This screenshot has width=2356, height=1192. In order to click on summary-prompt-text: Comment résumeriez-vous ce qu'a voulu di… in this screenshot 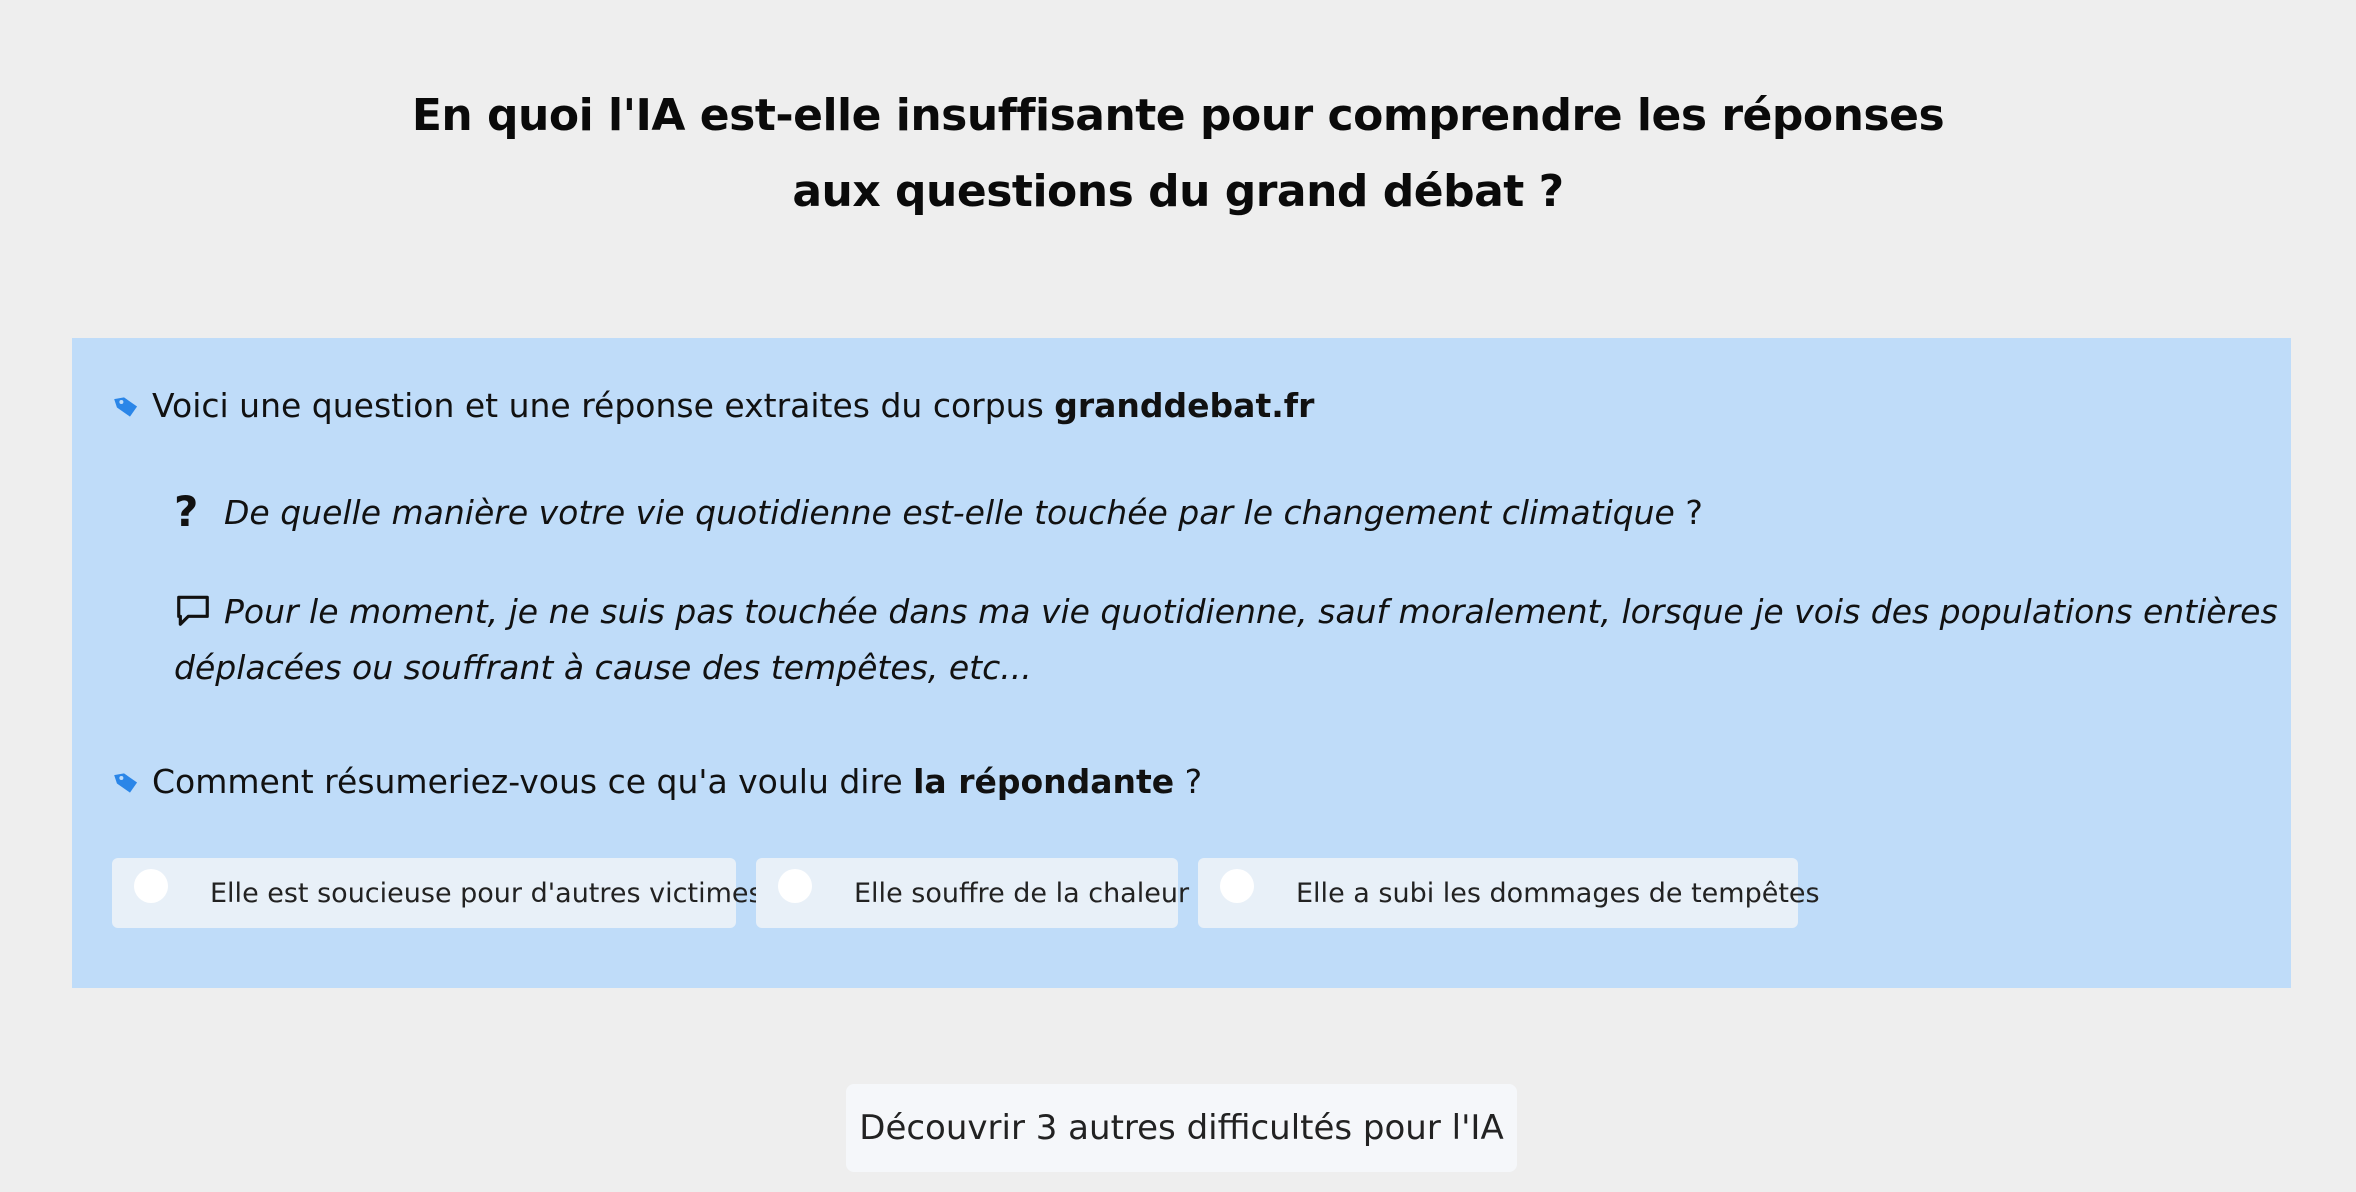, I will do `click(533, 781)`.